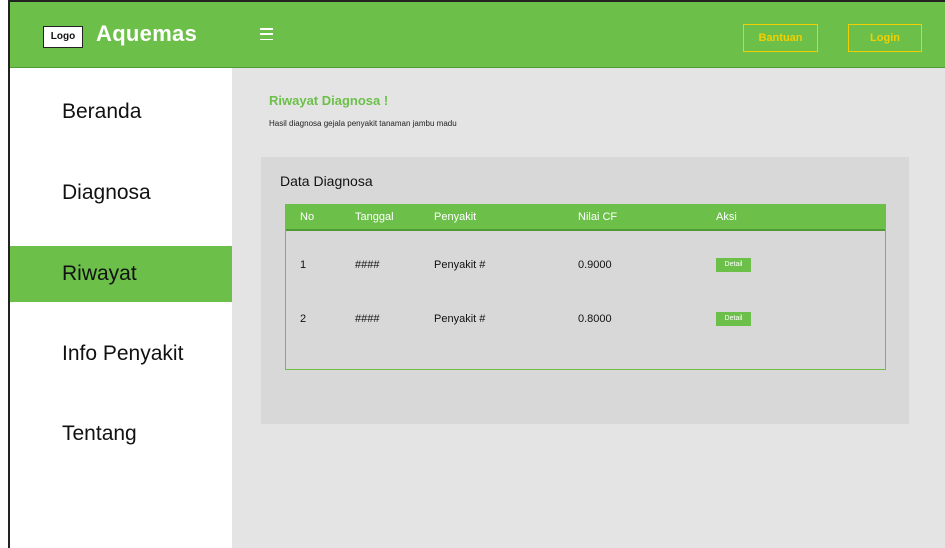 Image resolution: width=945 pixels, height=548 pixels. I want to click on column-header-aksi: Aksi, so click(726, 217).